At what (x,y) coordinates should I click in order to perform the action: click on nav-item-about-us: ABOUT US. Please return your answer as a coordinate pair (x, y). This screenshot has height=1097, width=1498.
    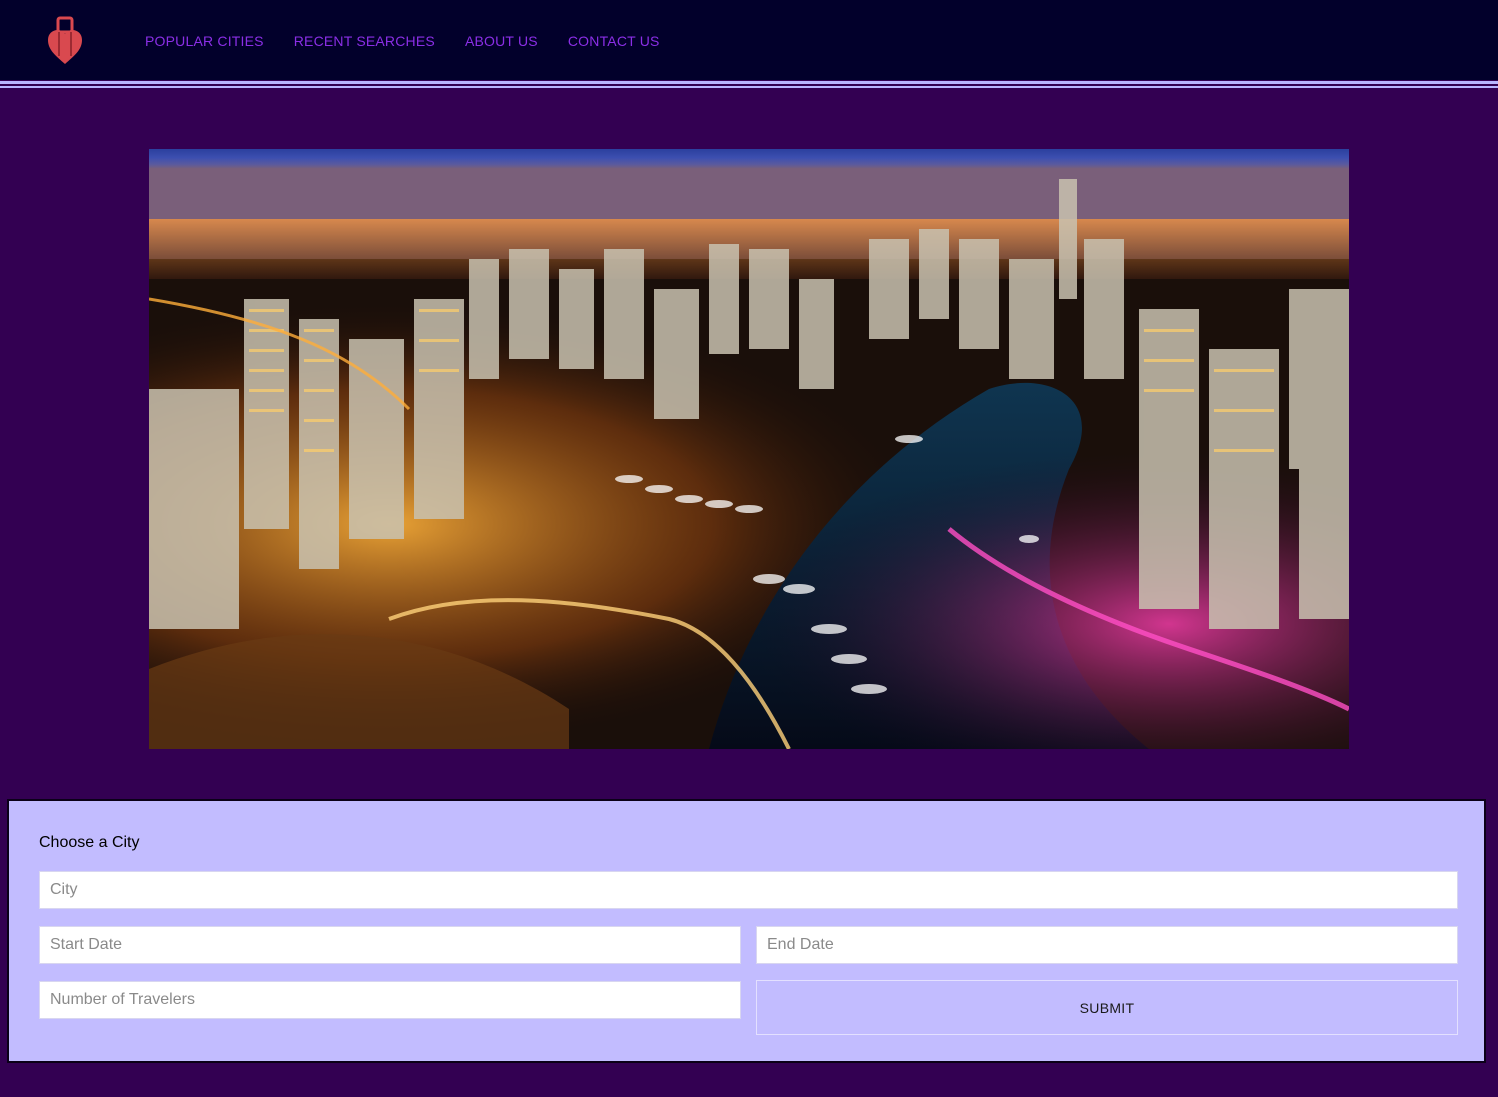
    Looking at the image, I should click on (501, 42).